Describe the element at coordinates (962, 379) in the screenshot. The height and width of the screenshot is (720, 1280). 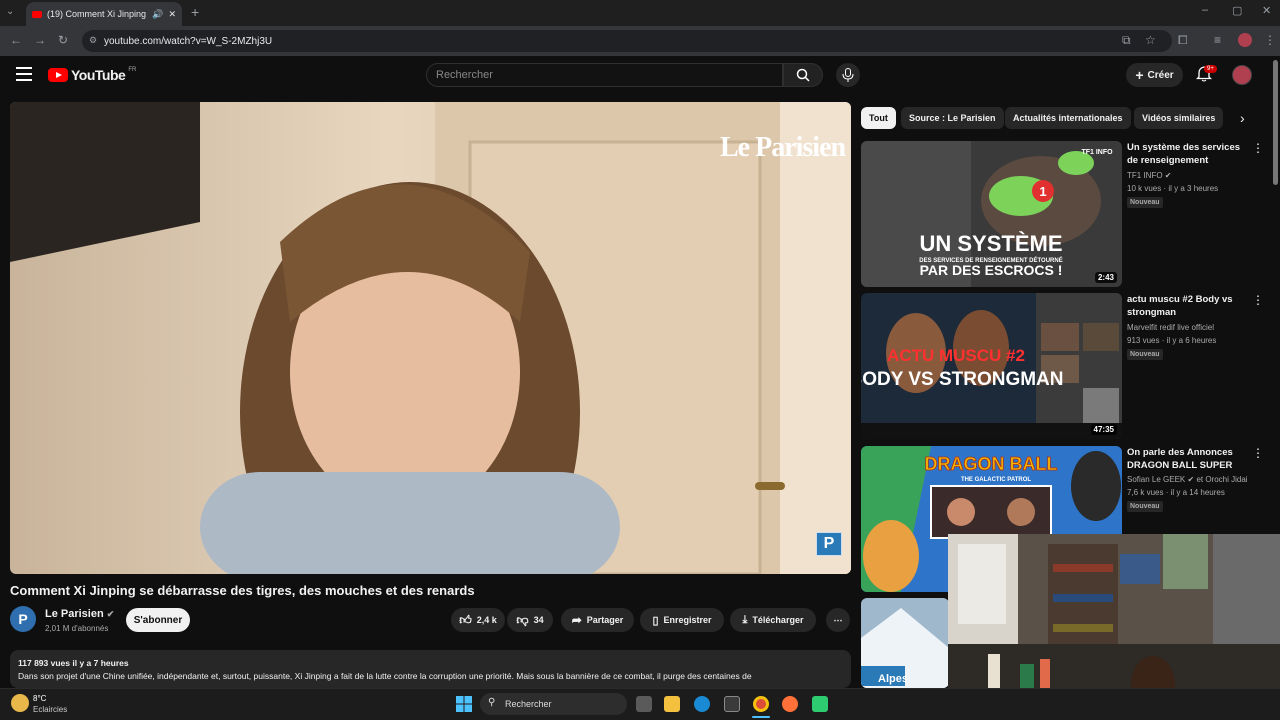
I see `rec-thumb-bottomline: BODY VS STRONGMAN` at that location.